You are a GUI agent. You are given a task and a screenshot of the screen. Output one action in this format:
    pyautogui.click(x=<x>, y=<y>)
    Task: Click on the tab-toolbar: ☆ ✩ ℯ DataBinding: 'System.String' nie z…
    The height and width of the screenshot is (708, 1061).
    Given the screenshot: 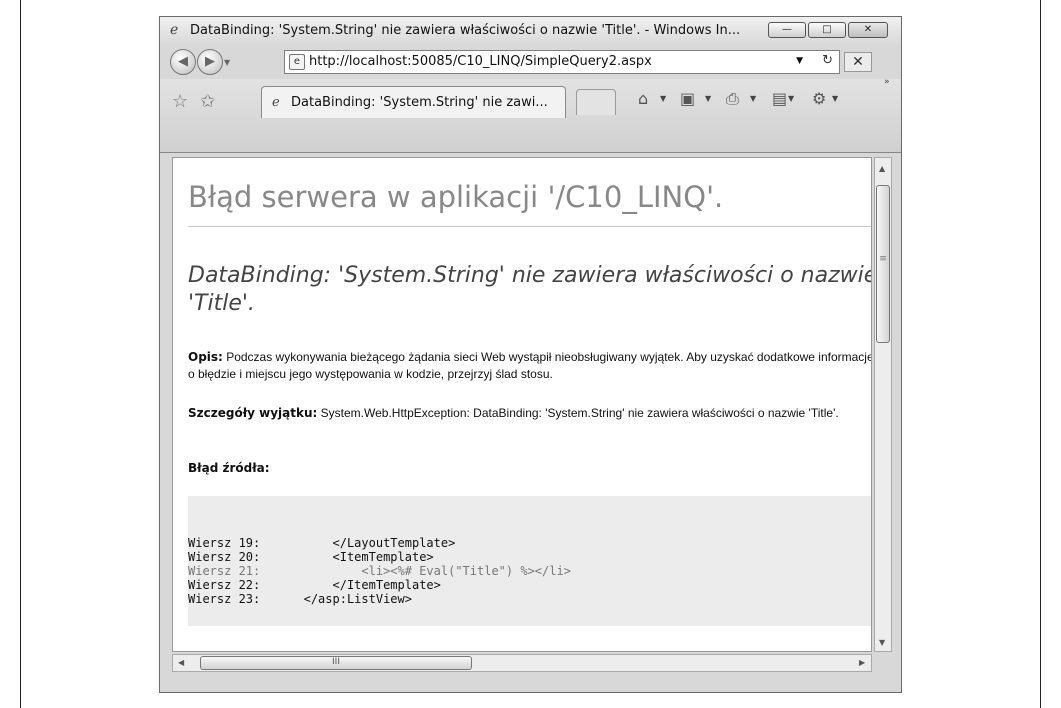 What is the action you would take?
    pyautogui.click(x=530, y=115)
    